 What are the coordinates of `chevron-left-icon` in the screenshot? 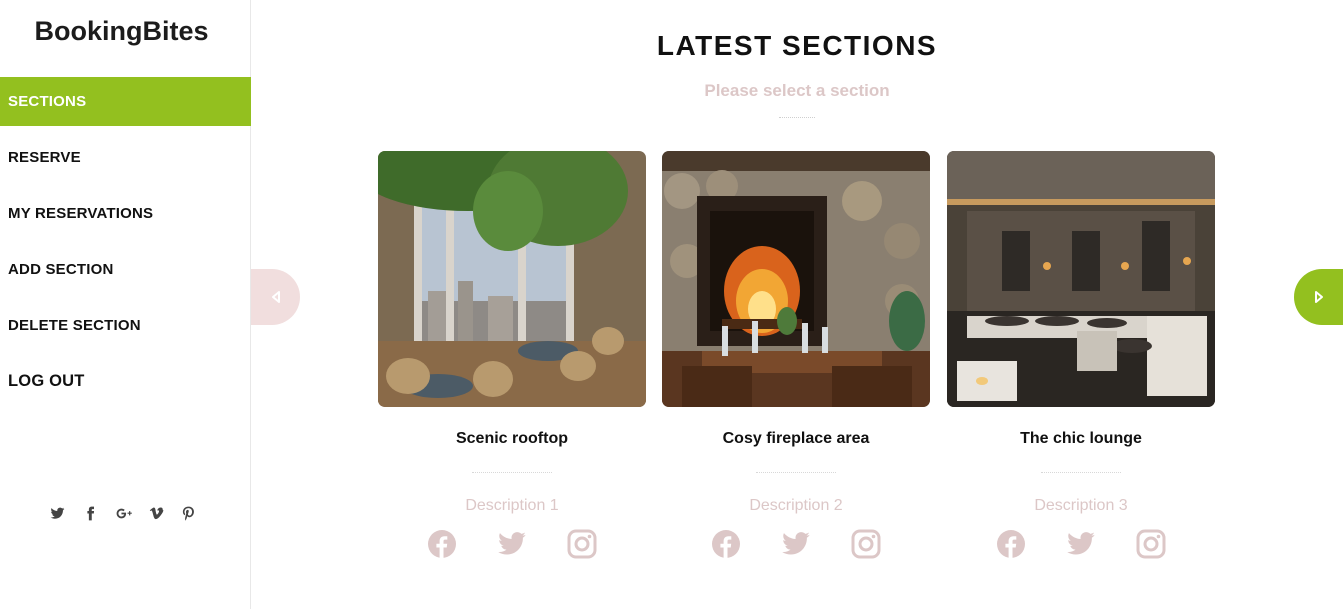 It's located at (275, 297).